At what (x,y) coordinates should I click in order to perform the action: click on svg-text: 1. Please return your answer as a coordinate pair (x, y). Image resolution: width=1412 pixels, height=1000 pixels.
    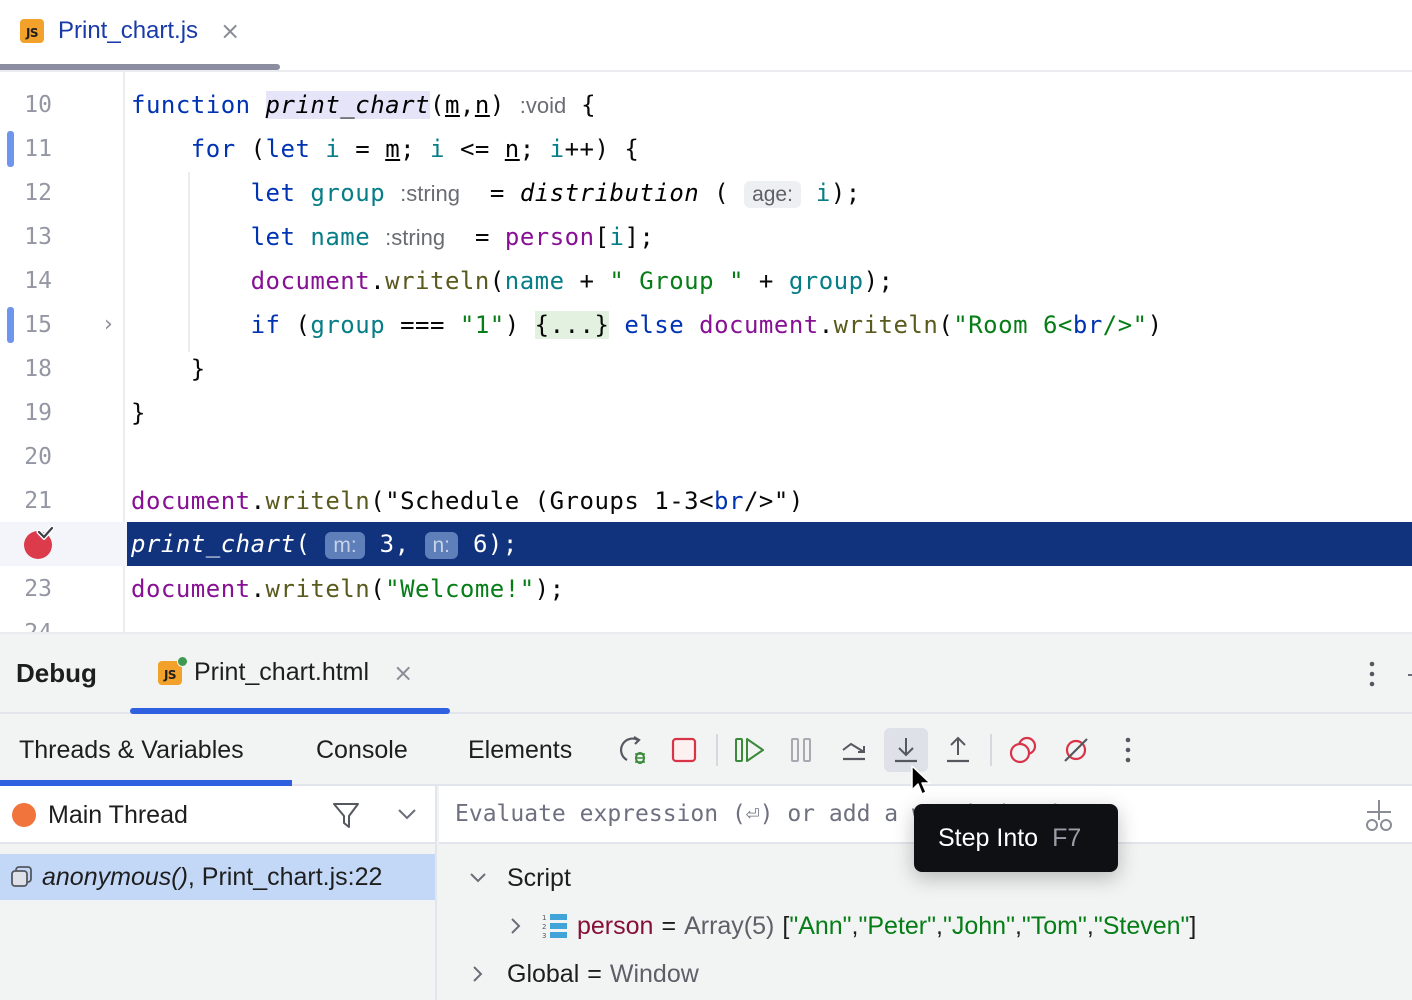
    Looking at the image, I should click on (544, 918).